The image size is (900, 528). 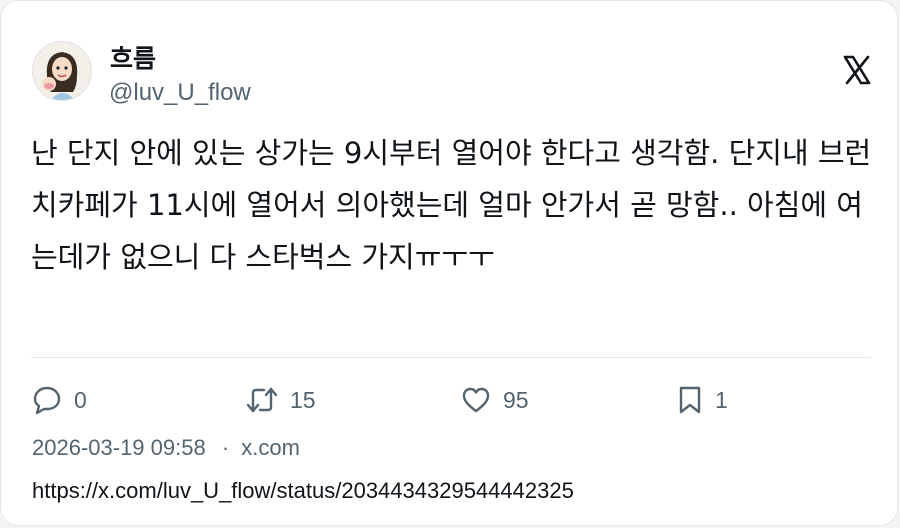 What do you see at coordinates (270, 447) in the screenshot?
I see `source-label: x.com` at bounding box center [270, 447].